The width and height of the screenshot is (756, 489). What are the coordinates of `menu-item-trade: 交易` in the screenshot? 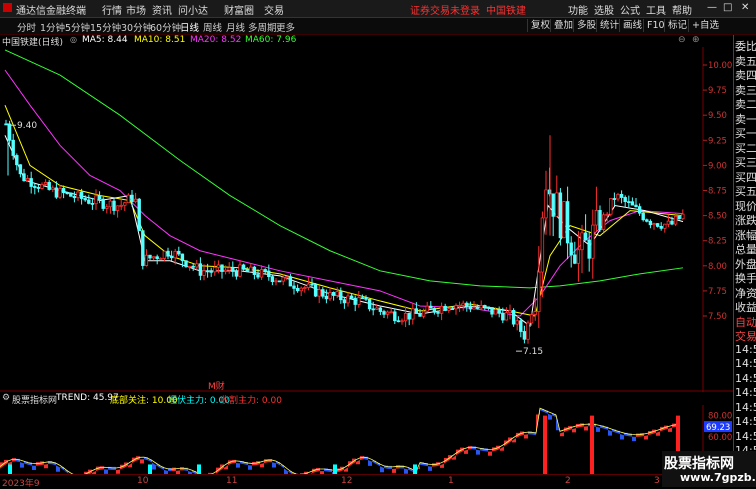 It's located at (274, 9).